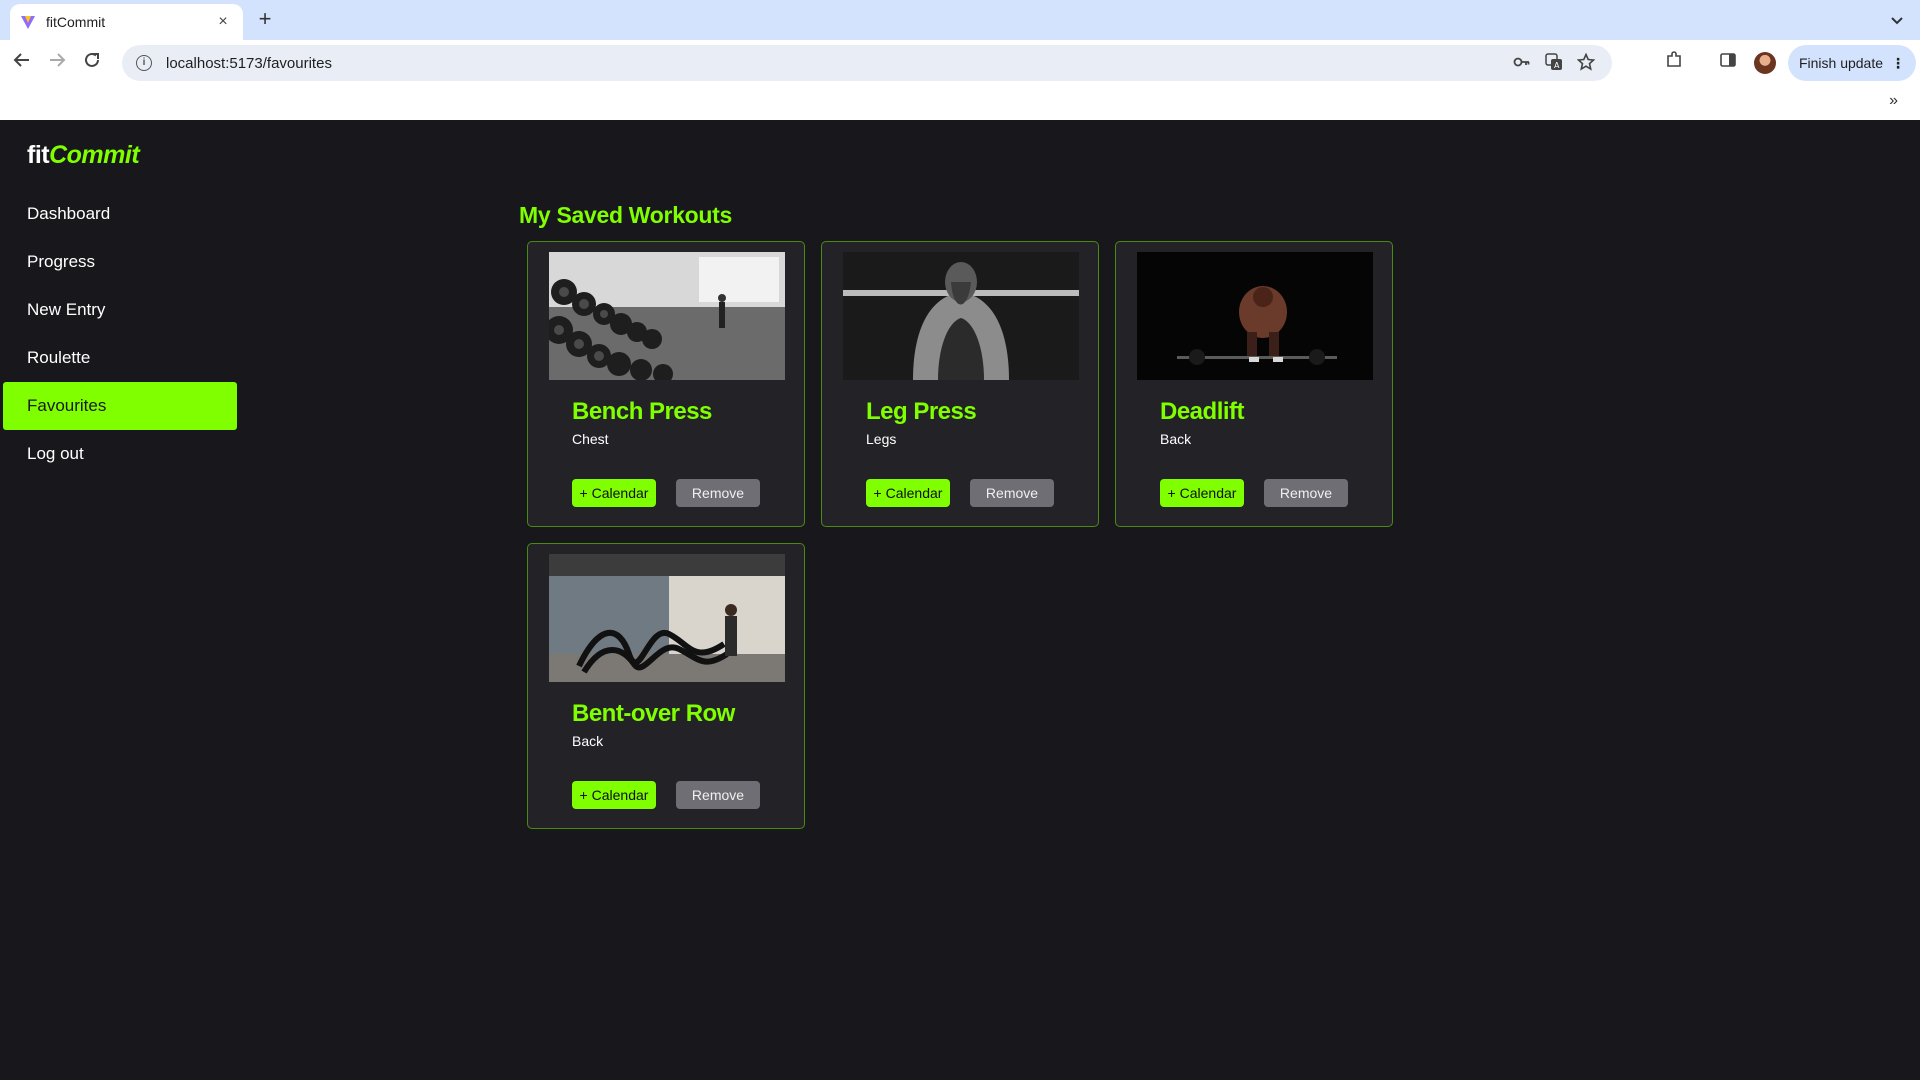  I want to click on app-logo: fitCommit, so click(83, 155).